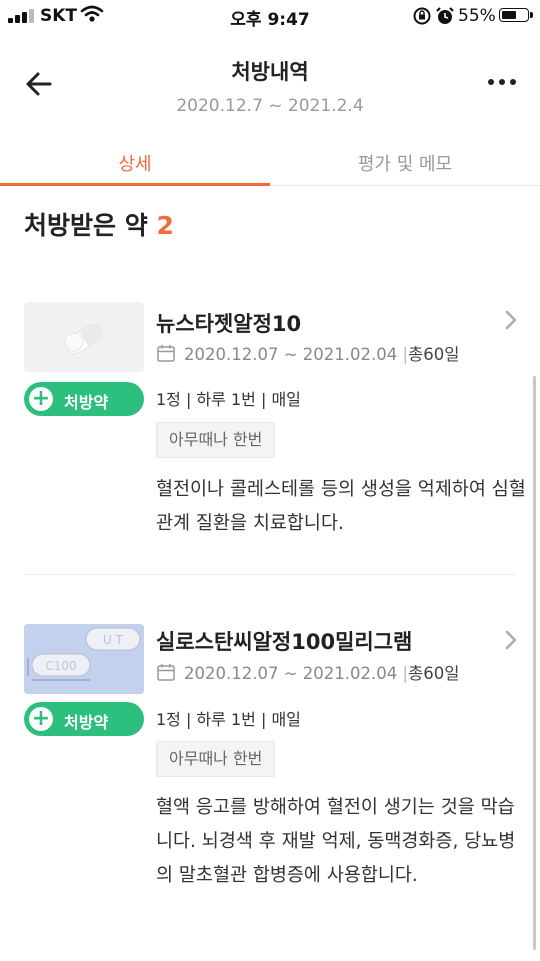  I want to click on status-bar: SKT 오후 9:47 55%, so click(270, 16).